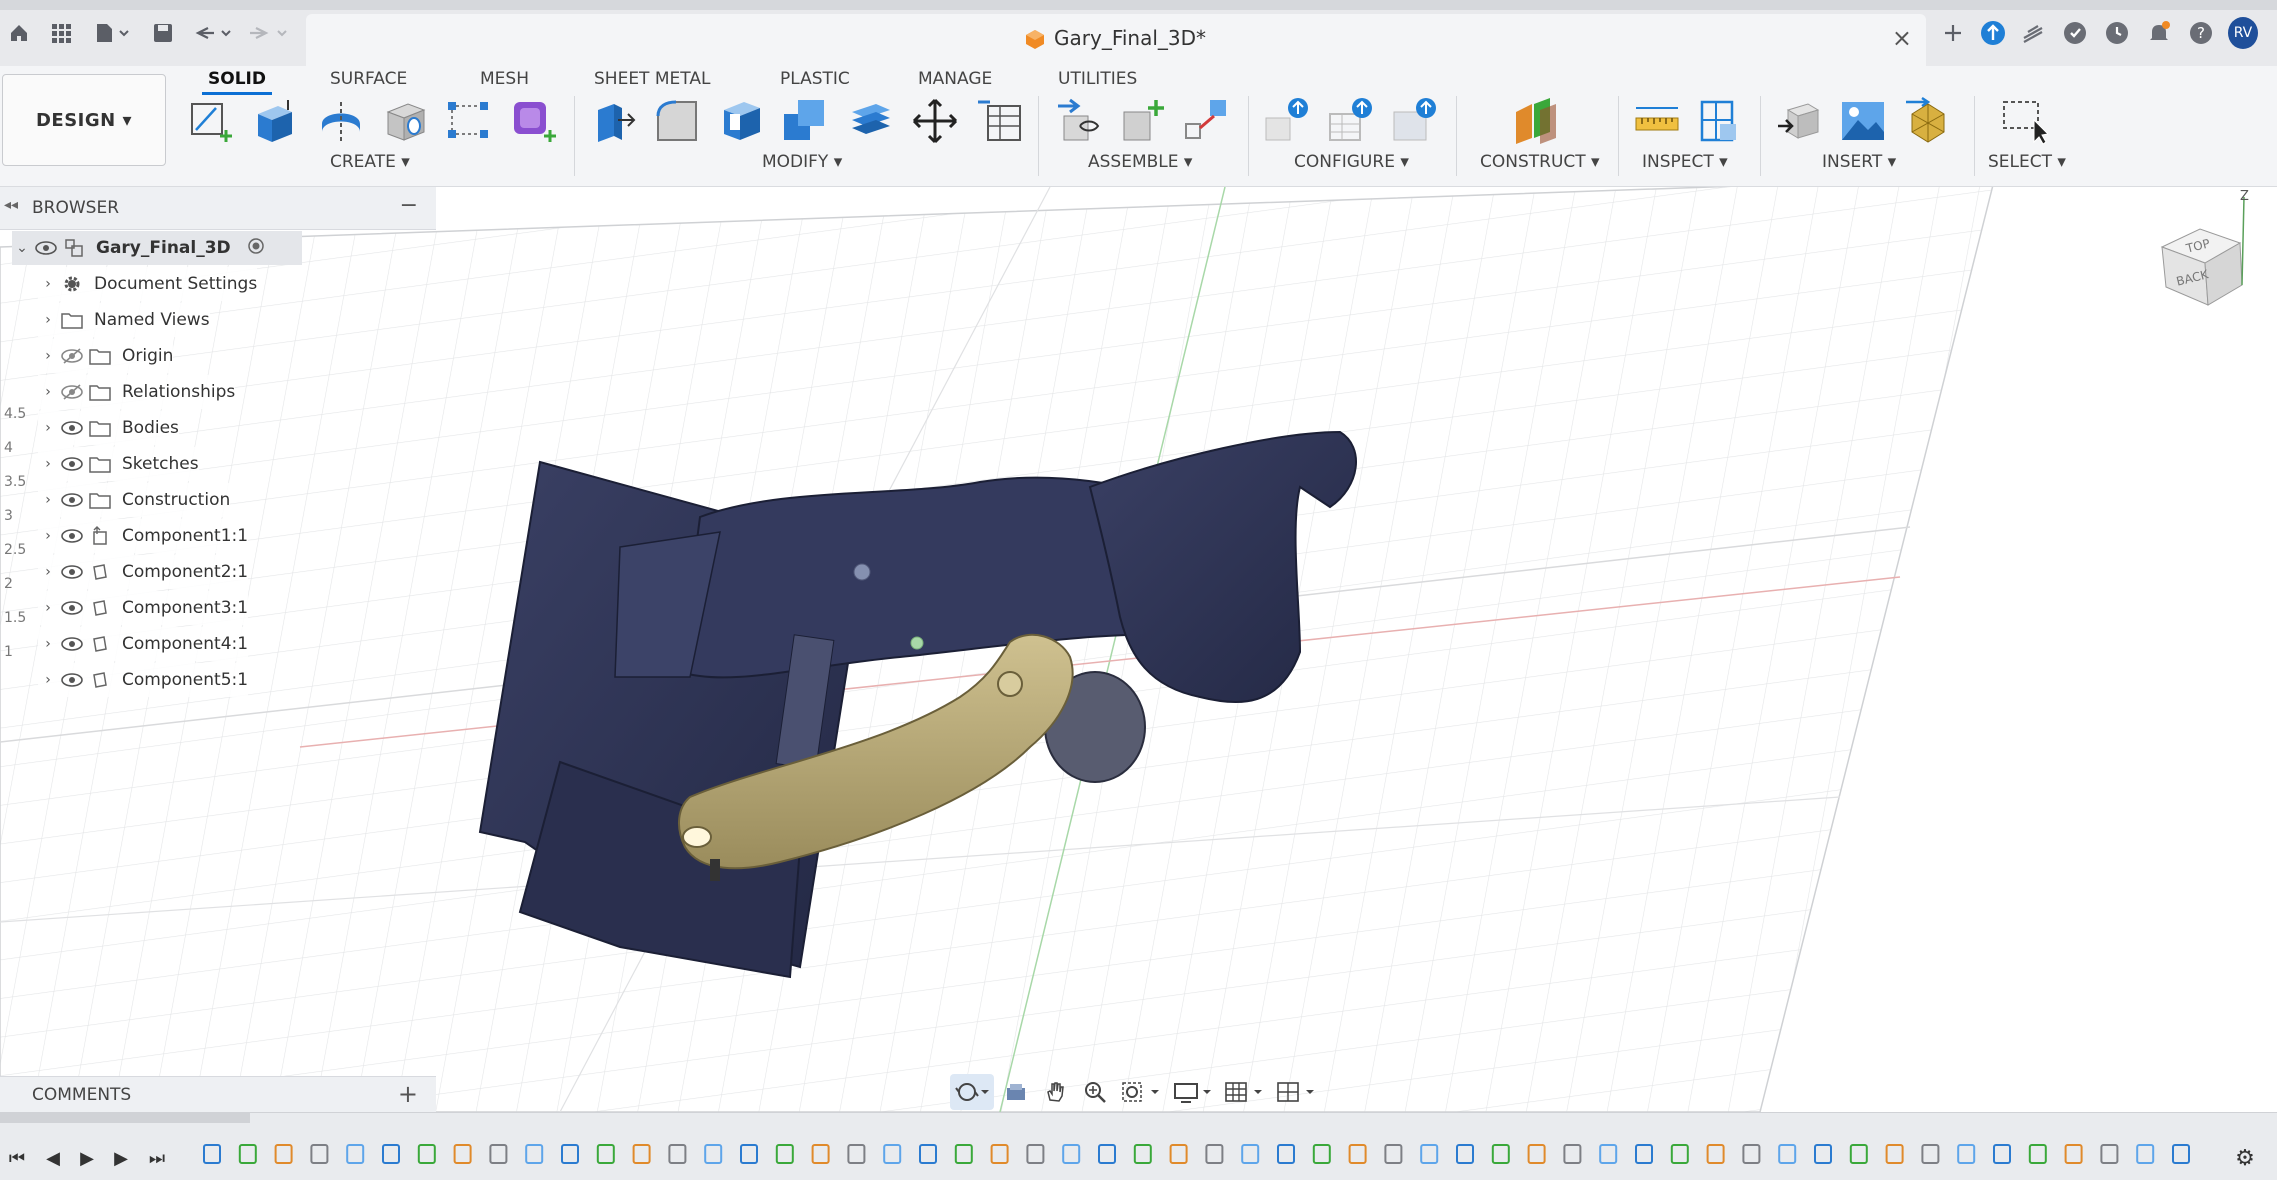  Describe the element at coordinates (1287, 121) in the screenshot. I see `configure-icon` at that location.